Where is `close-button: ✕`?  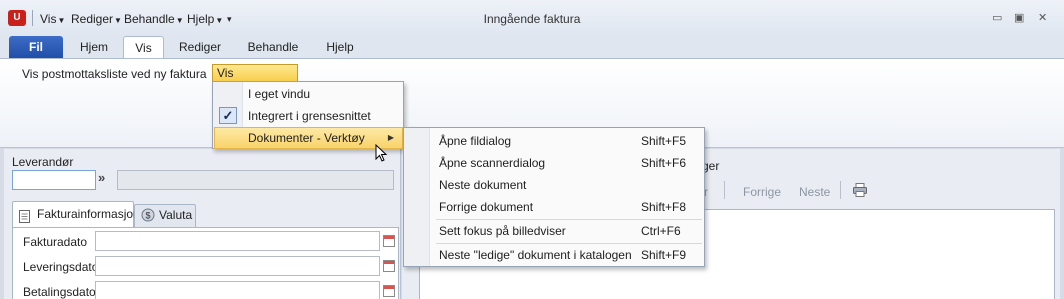 close-button: ✕ is located at coordinates (1042, 17).